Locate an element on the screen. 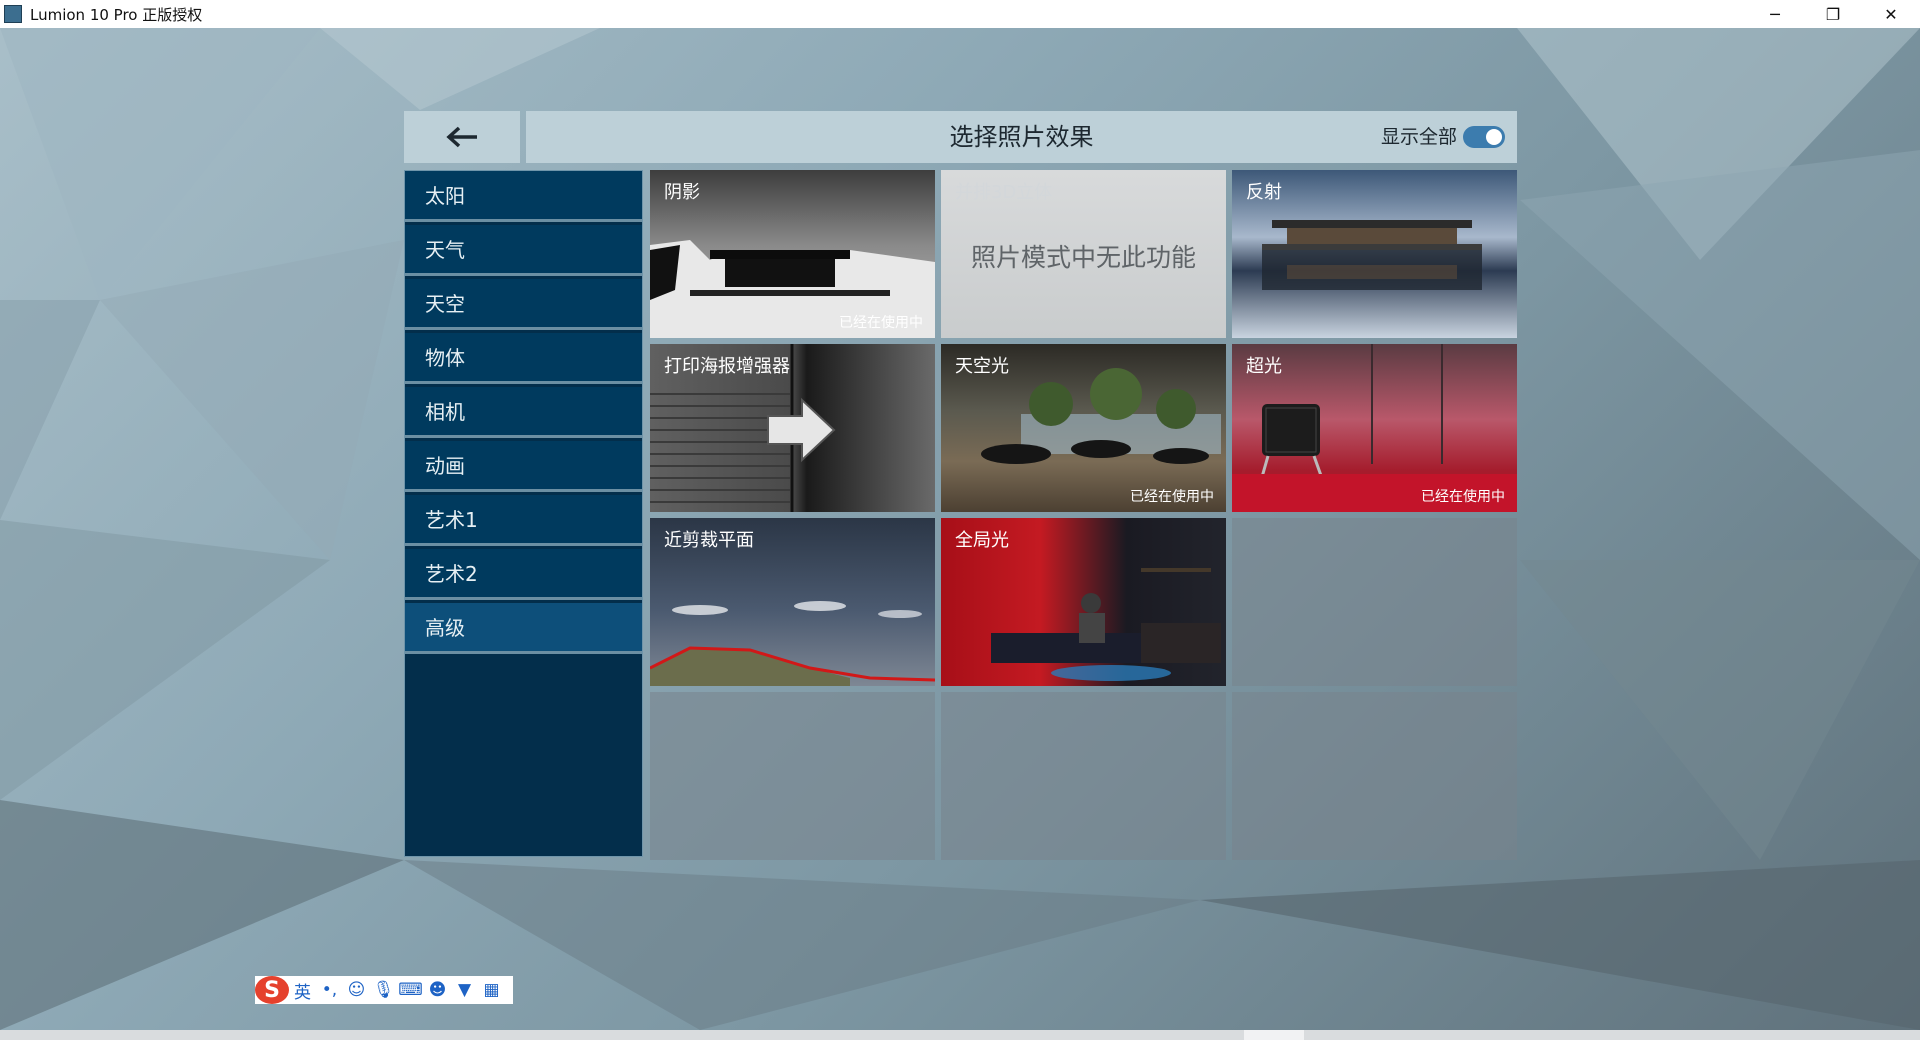 The width and height of the screenshot is (1920, 1040). effect-label: 反射 is located at coordinates (1264, 192).